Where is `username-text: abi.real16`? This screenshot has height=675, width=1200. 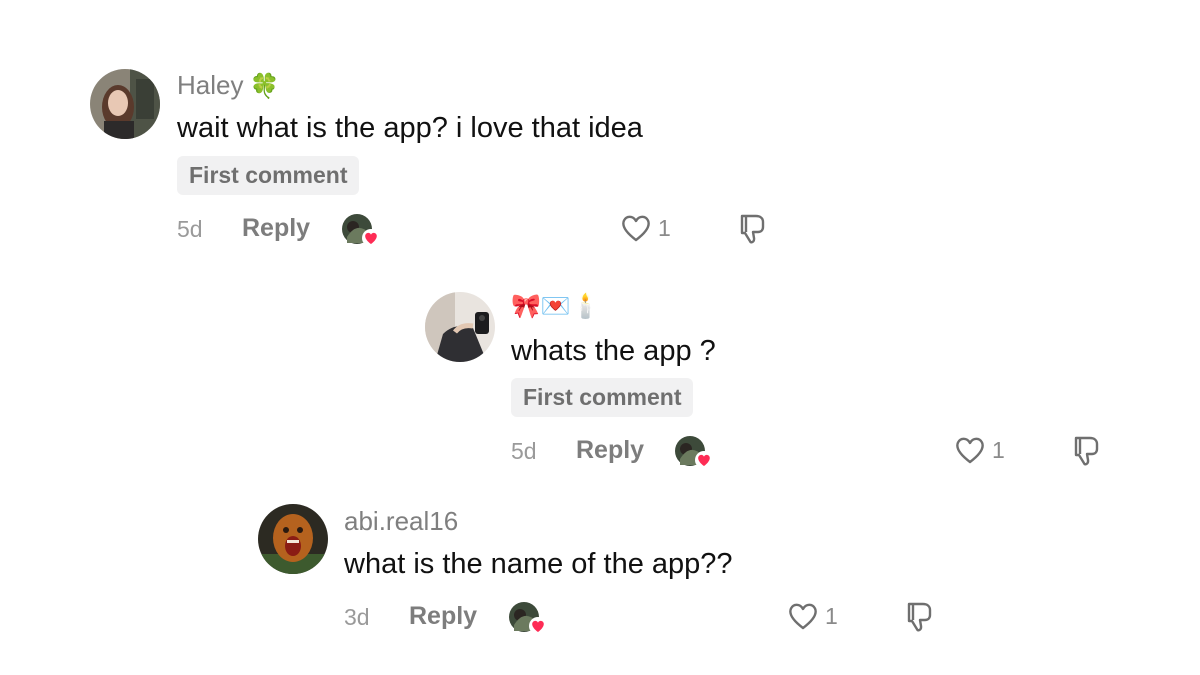
username-text: abi.real16 is located at coordinates (401, 521).